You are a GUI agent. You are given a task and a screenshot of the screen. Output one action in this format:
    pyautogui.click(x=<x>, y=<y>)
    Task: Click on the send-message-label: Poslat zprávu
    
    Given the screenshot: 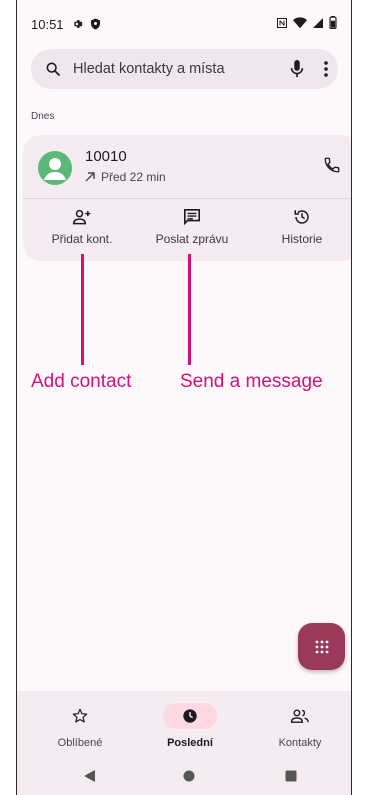 What is the action you would take?
    pyautogui.click(x=192, y=239)
    